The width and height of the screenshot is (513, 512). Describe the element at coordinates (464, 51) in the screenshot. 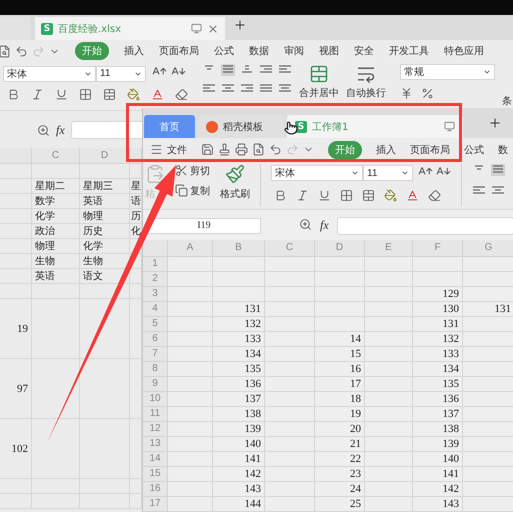

I see `menu-tab: 特色应用` at that location.